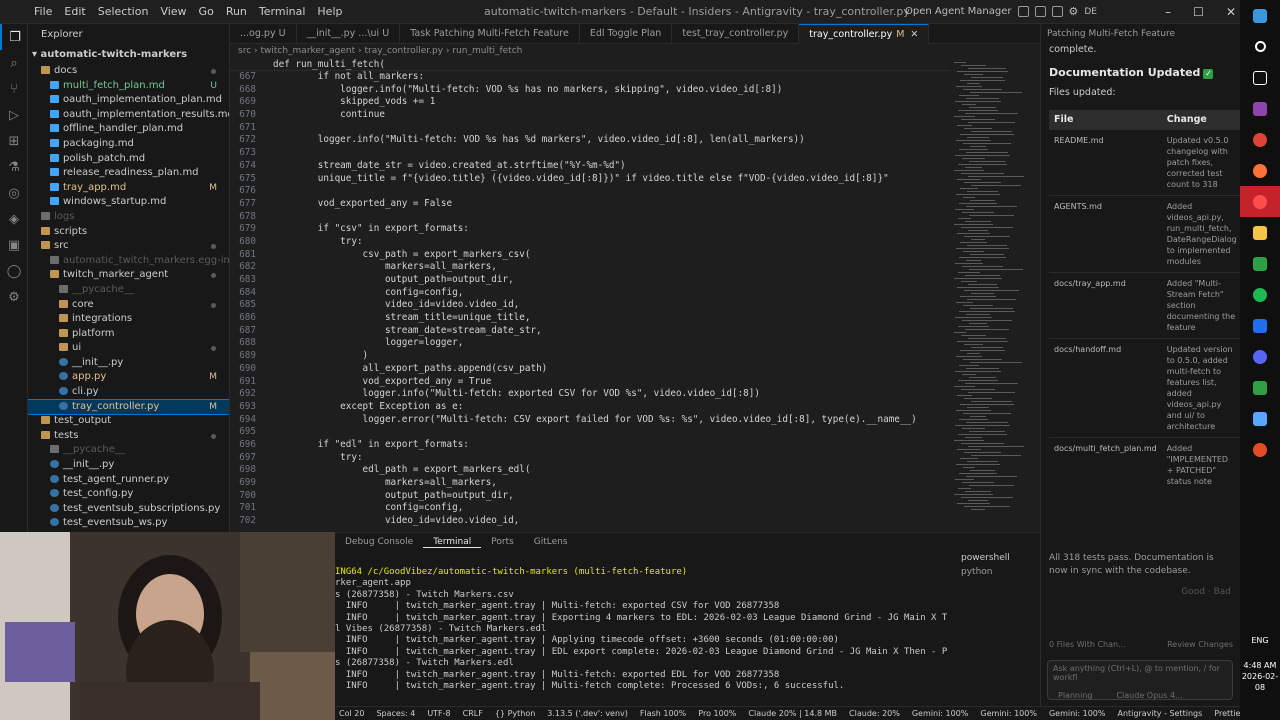 The width and height of the screenshot is (1280, 720). What do you see at coordinates (1260, 325) in the screenshot?
I see `taskbar-app3-icon` at bounding box center [1260, 325].